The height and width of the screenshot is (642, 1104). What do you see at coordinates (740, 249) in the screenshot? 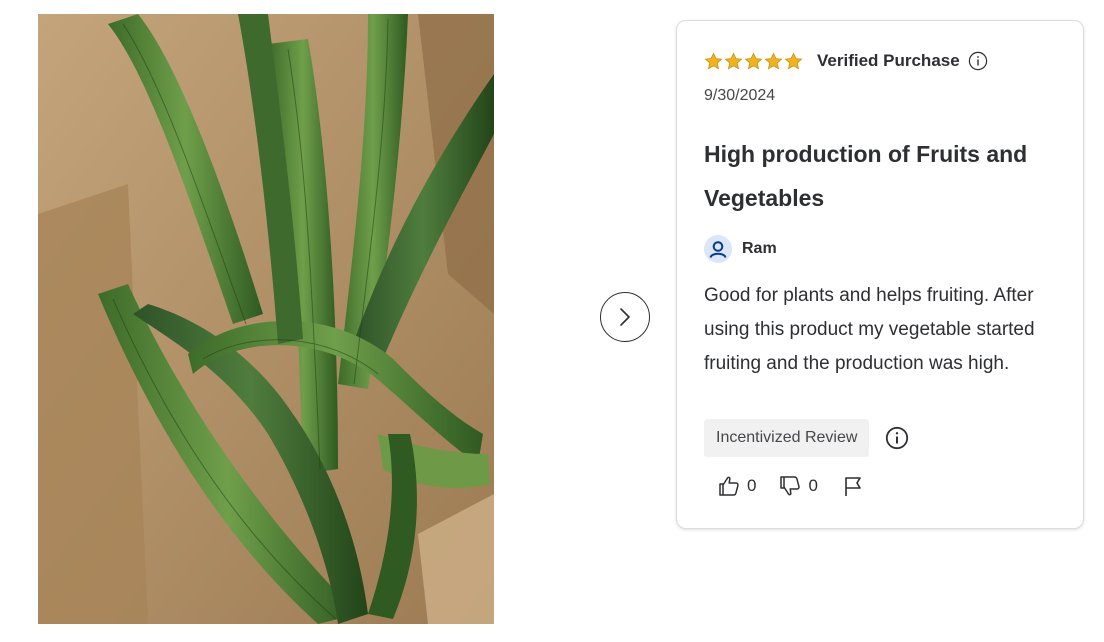
I see `author-row: Ram` at bounding box center [740, 249].